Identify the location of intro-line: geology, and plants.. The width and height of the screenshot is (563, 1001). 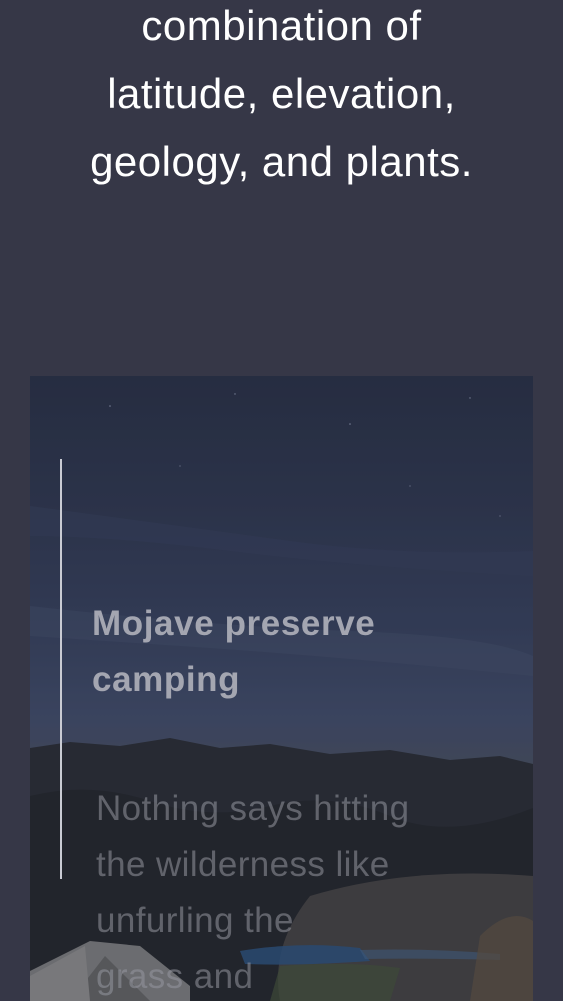
(281, 161).